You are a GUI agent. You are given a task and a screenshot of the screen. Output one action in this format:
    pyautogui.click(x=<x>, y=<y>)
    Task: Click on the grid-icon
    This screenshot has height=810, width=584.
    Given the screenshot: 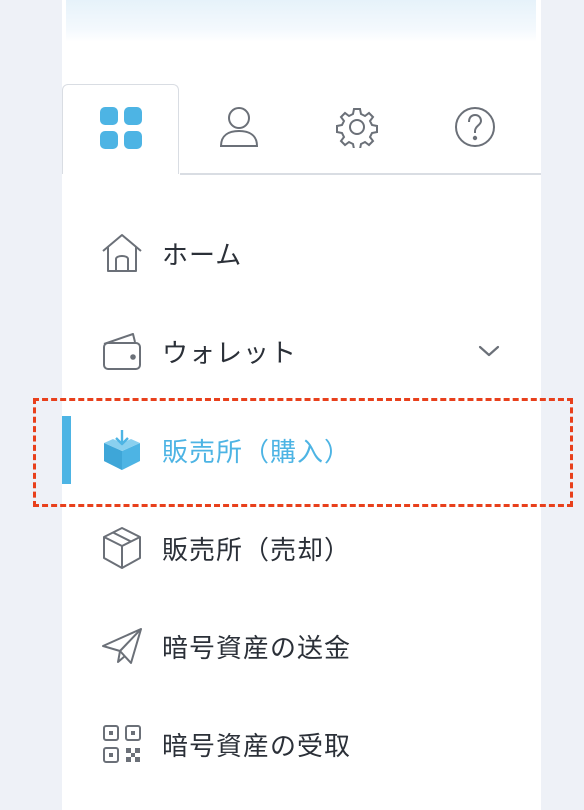 What is the action you would take?
    pyautogui.click(x=120, y=129)
    